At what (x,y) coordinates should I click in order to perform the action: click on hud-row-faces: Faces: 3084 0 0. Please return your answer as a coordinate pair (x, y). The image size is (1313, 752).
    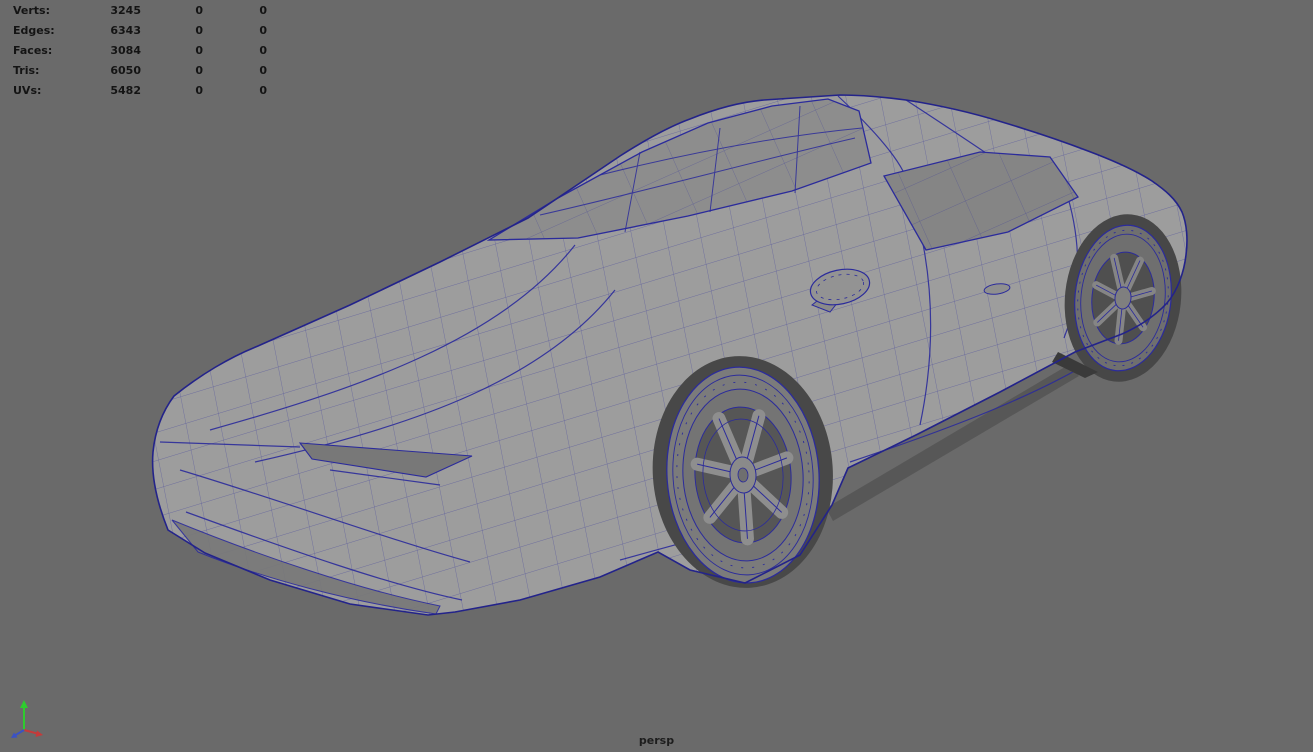
    Looking at the image, I should click on (140, 51).